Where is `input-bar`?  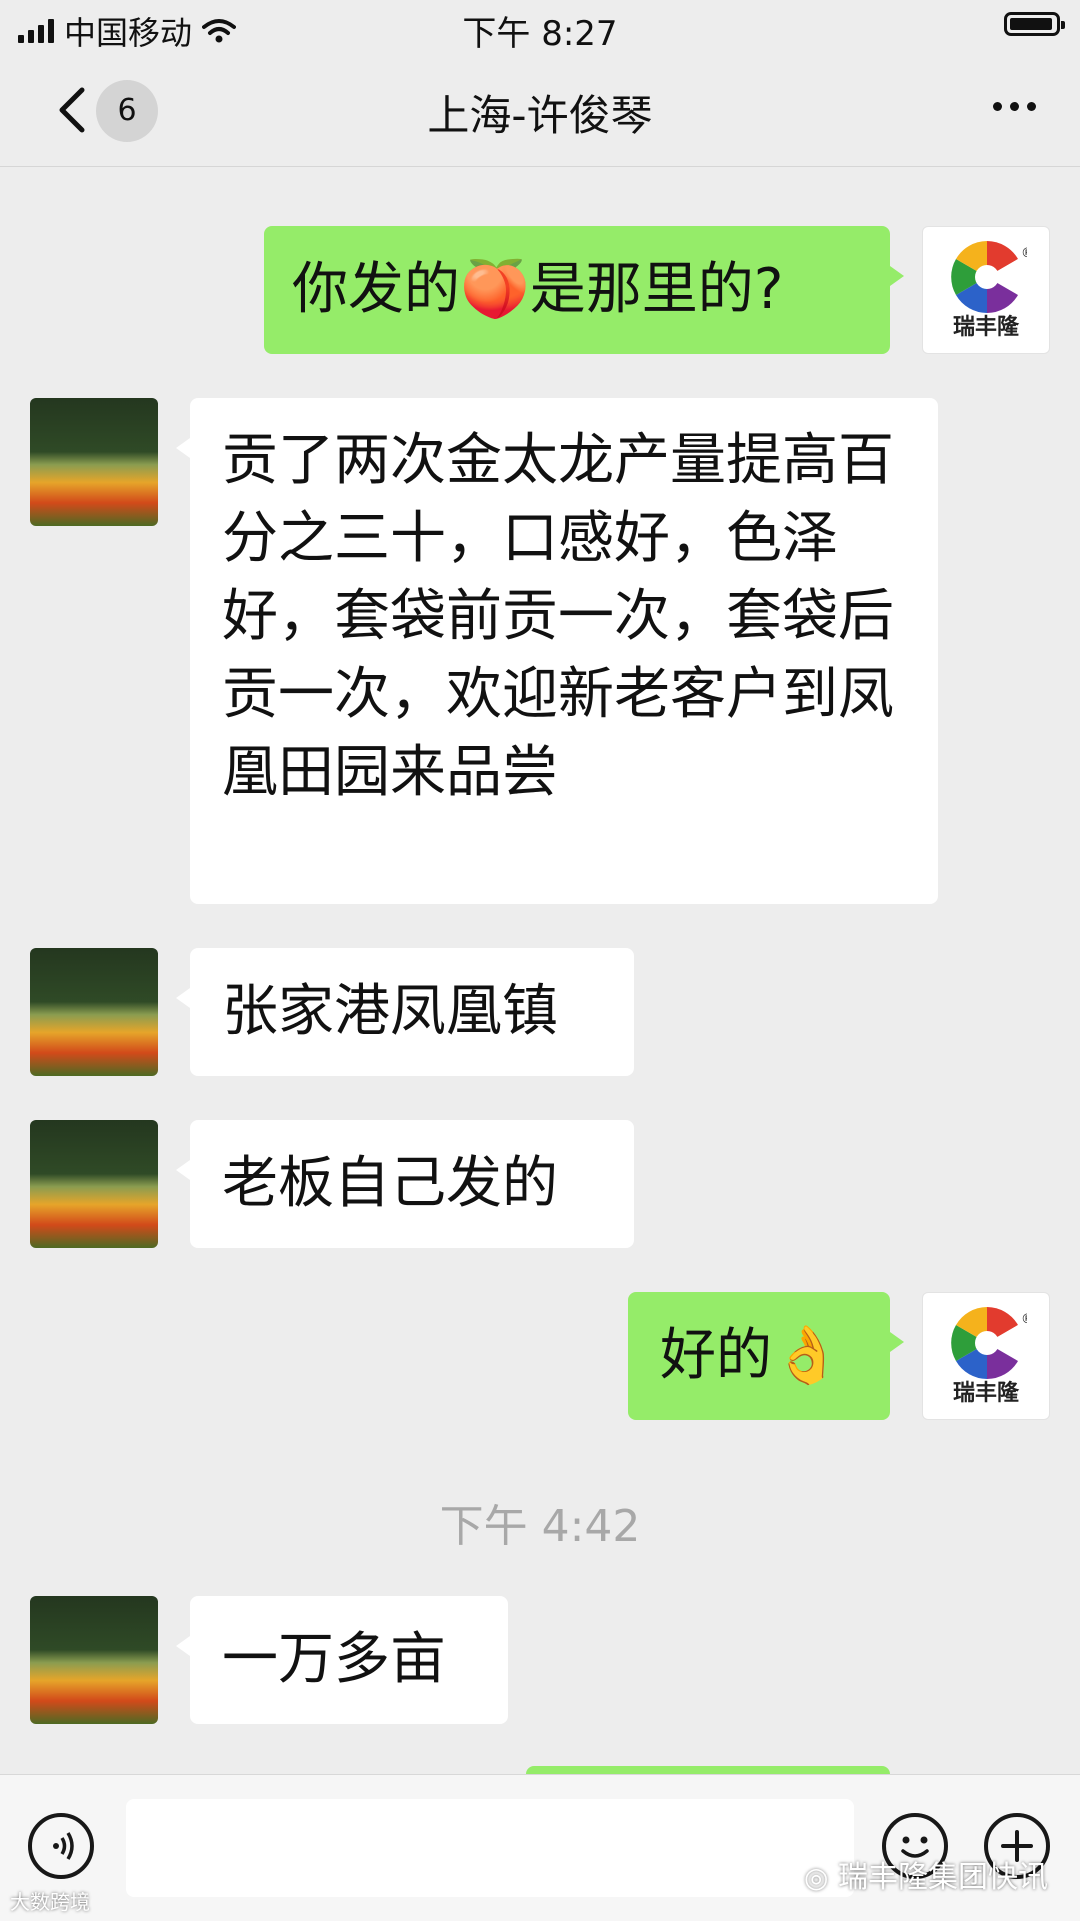
input-bar is located at coordinates (540, 1847).